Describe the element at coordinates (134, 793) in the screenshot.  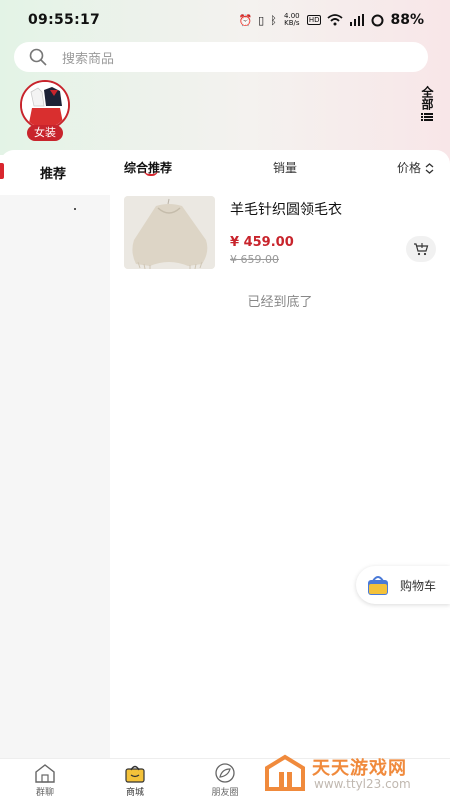
I see `tab-label: 商城` at that location.